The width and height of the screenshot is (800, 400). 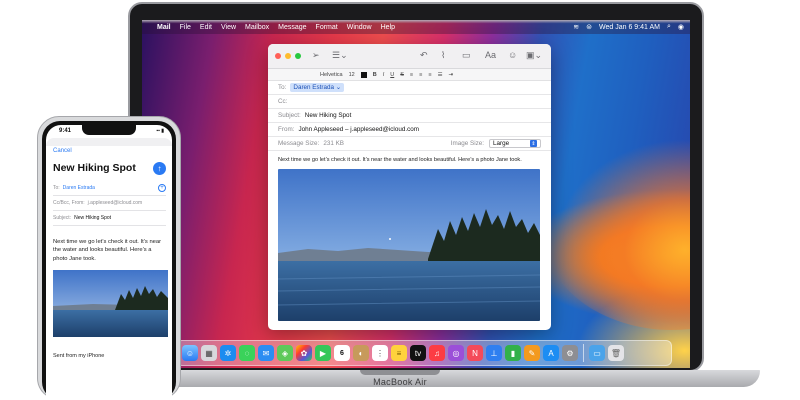 I want to click on to-recipient-token: Daren Estrada ⌄, so click(x=317, y=87).